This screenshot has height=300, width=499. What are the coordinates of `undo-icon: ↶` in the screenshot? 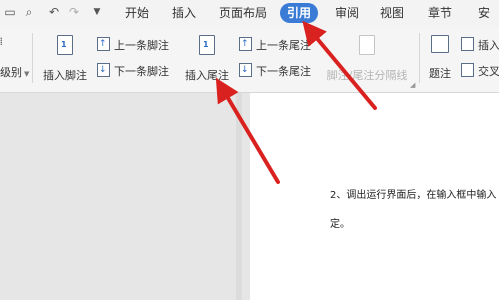 It's located at (54, 12).